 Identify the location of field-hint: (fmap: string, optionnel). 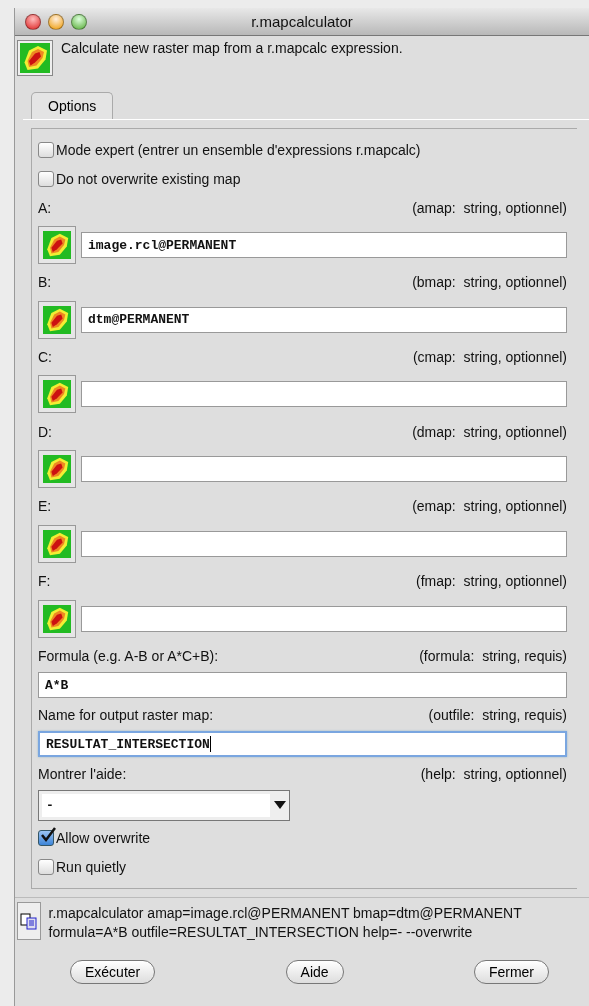
(491, 581).